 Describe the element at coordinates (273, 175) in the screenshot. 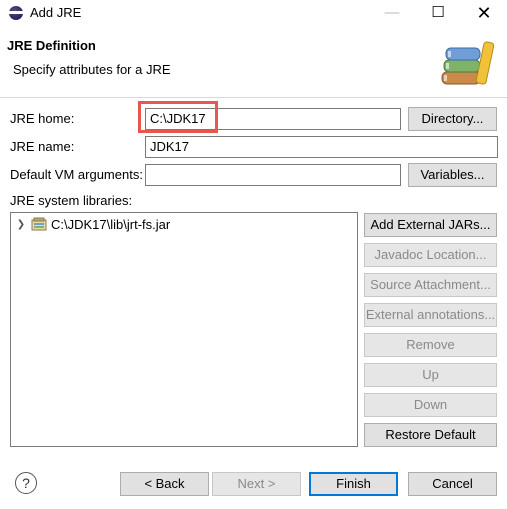

I see `vm-args-field` at that location.